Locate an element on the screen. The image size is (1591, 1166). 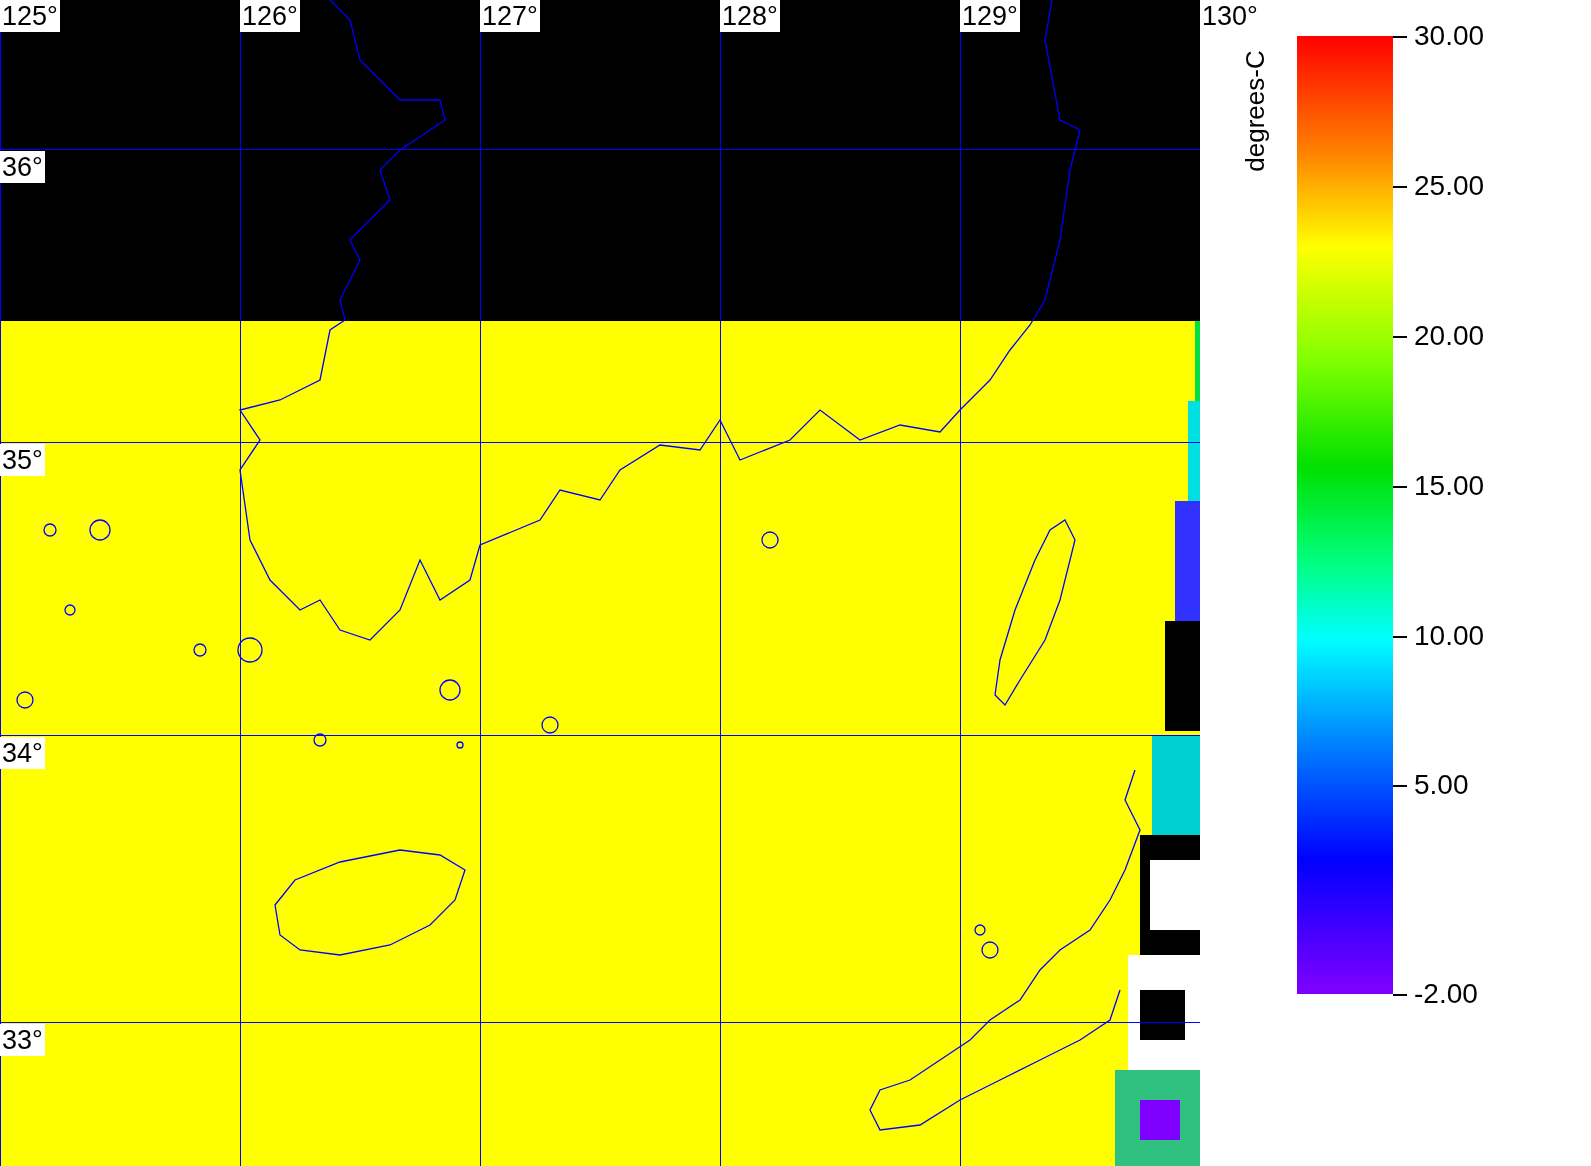
latitude-label: 33° is located at coordinates (22, 1040).